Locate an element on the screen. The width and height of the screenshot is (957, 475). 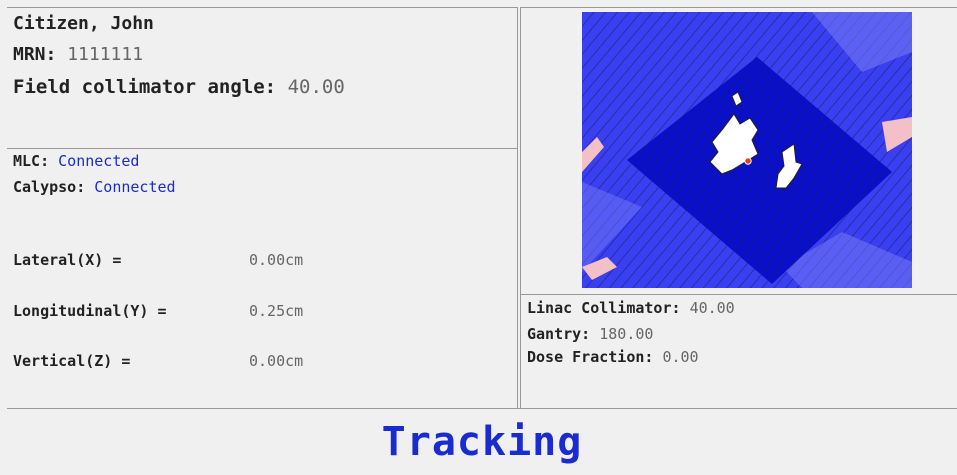
dose-fraction-row: Dose Fraction: 0.00 is located at coordinates (613, 357).